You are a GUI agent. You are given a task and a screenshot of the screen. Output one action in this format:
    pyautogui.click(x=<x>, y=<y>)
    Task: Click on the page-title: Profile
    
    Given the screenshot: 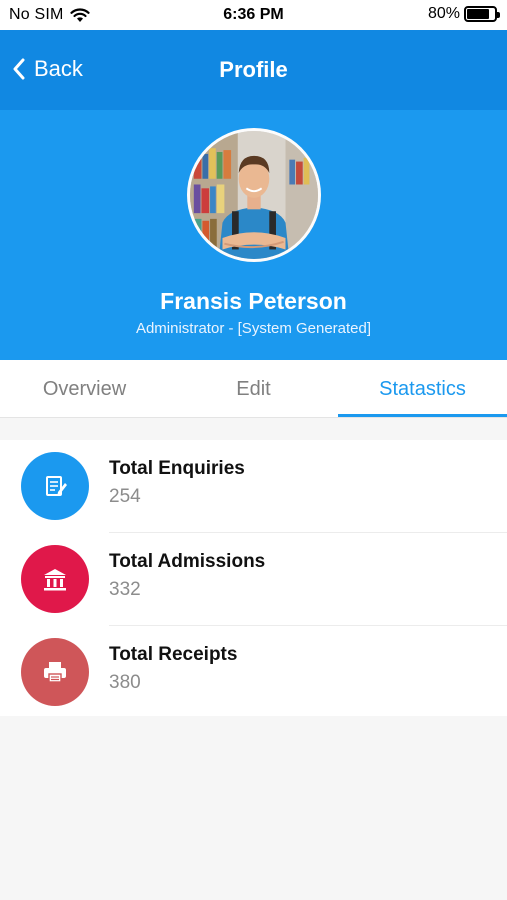 What is the action you would take?
    pyautogui.click(x=253, y=69)
    